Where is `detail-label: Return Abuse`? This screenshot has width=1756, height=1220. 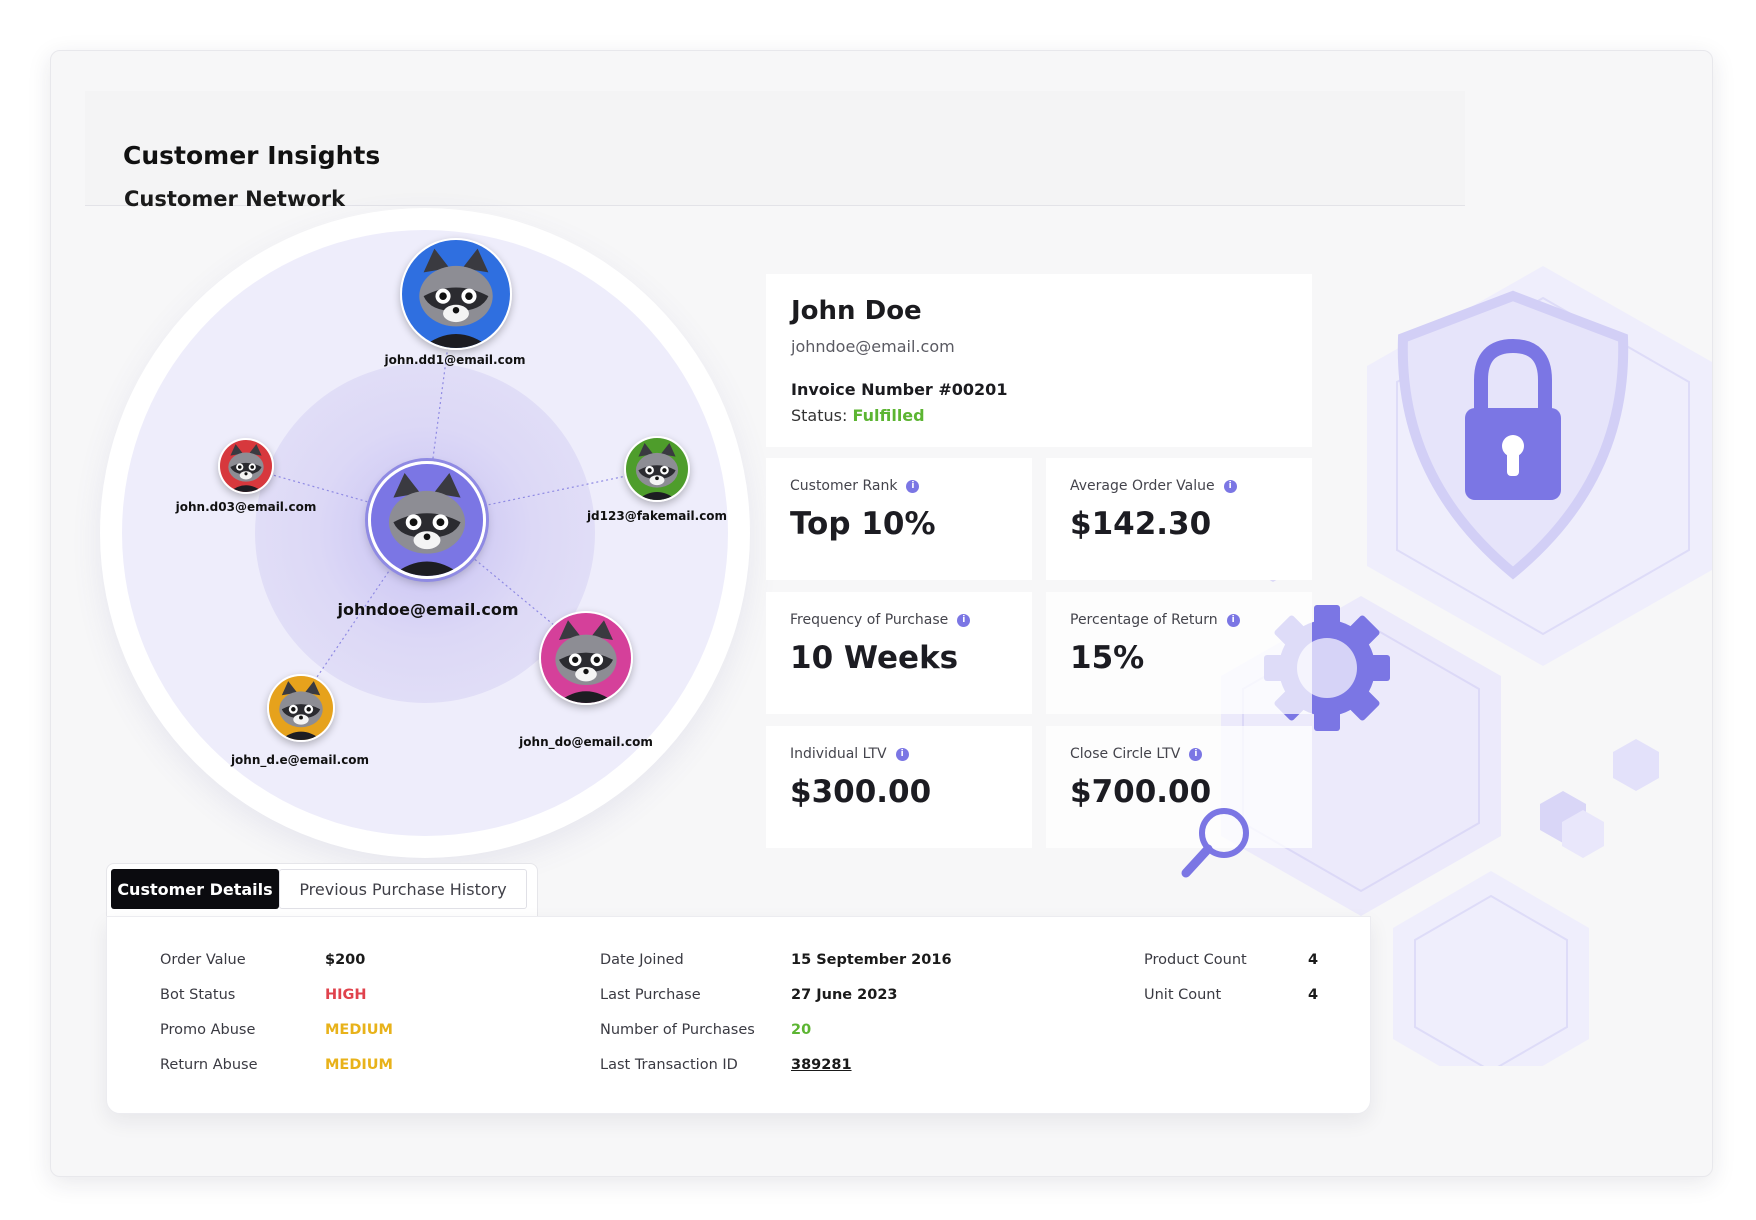 detail-label: Return Abuse is located at coordinates (209, 1065).